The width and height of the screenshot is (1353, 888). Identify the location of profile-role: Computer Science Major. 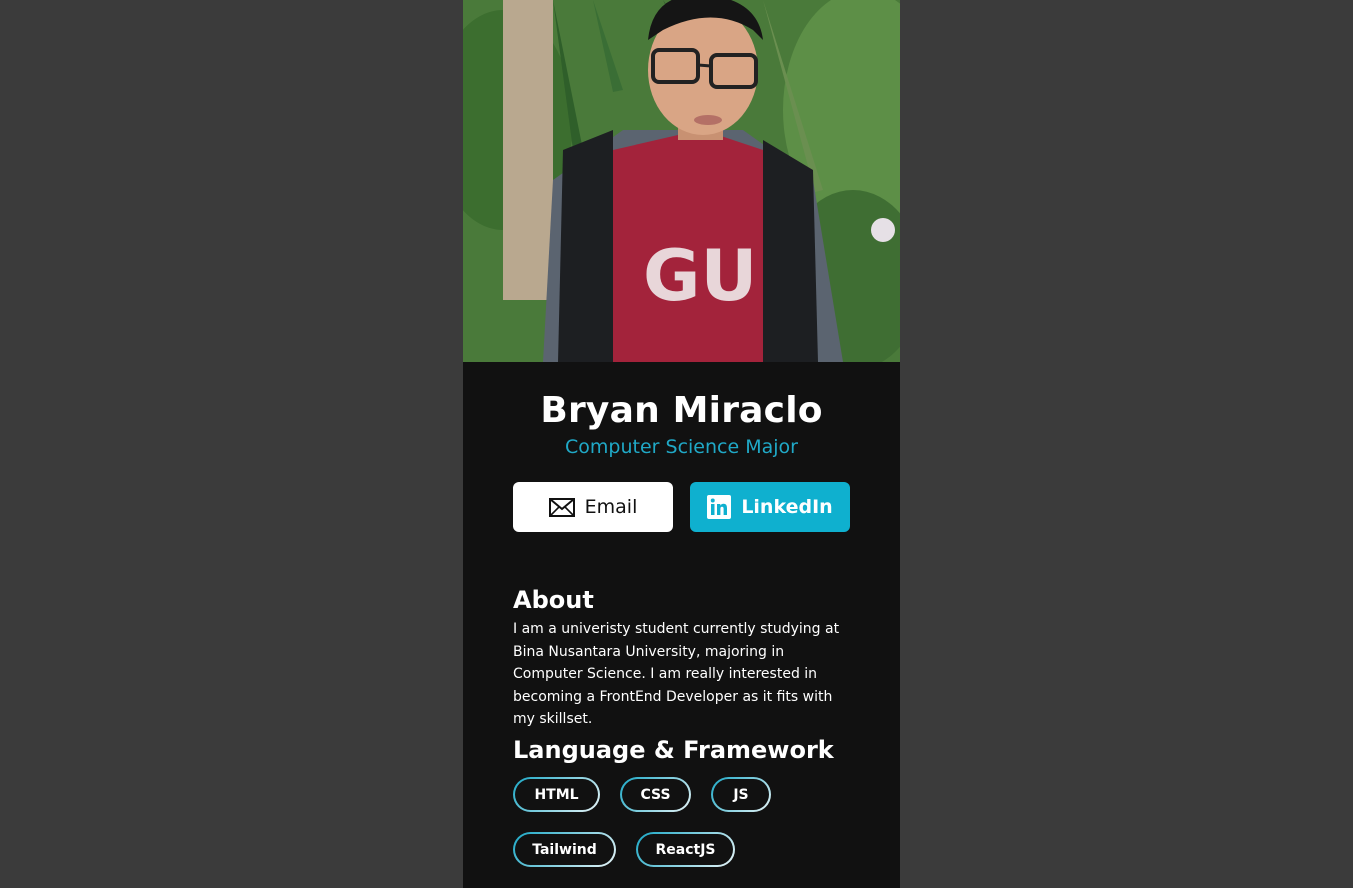
(681, 447).